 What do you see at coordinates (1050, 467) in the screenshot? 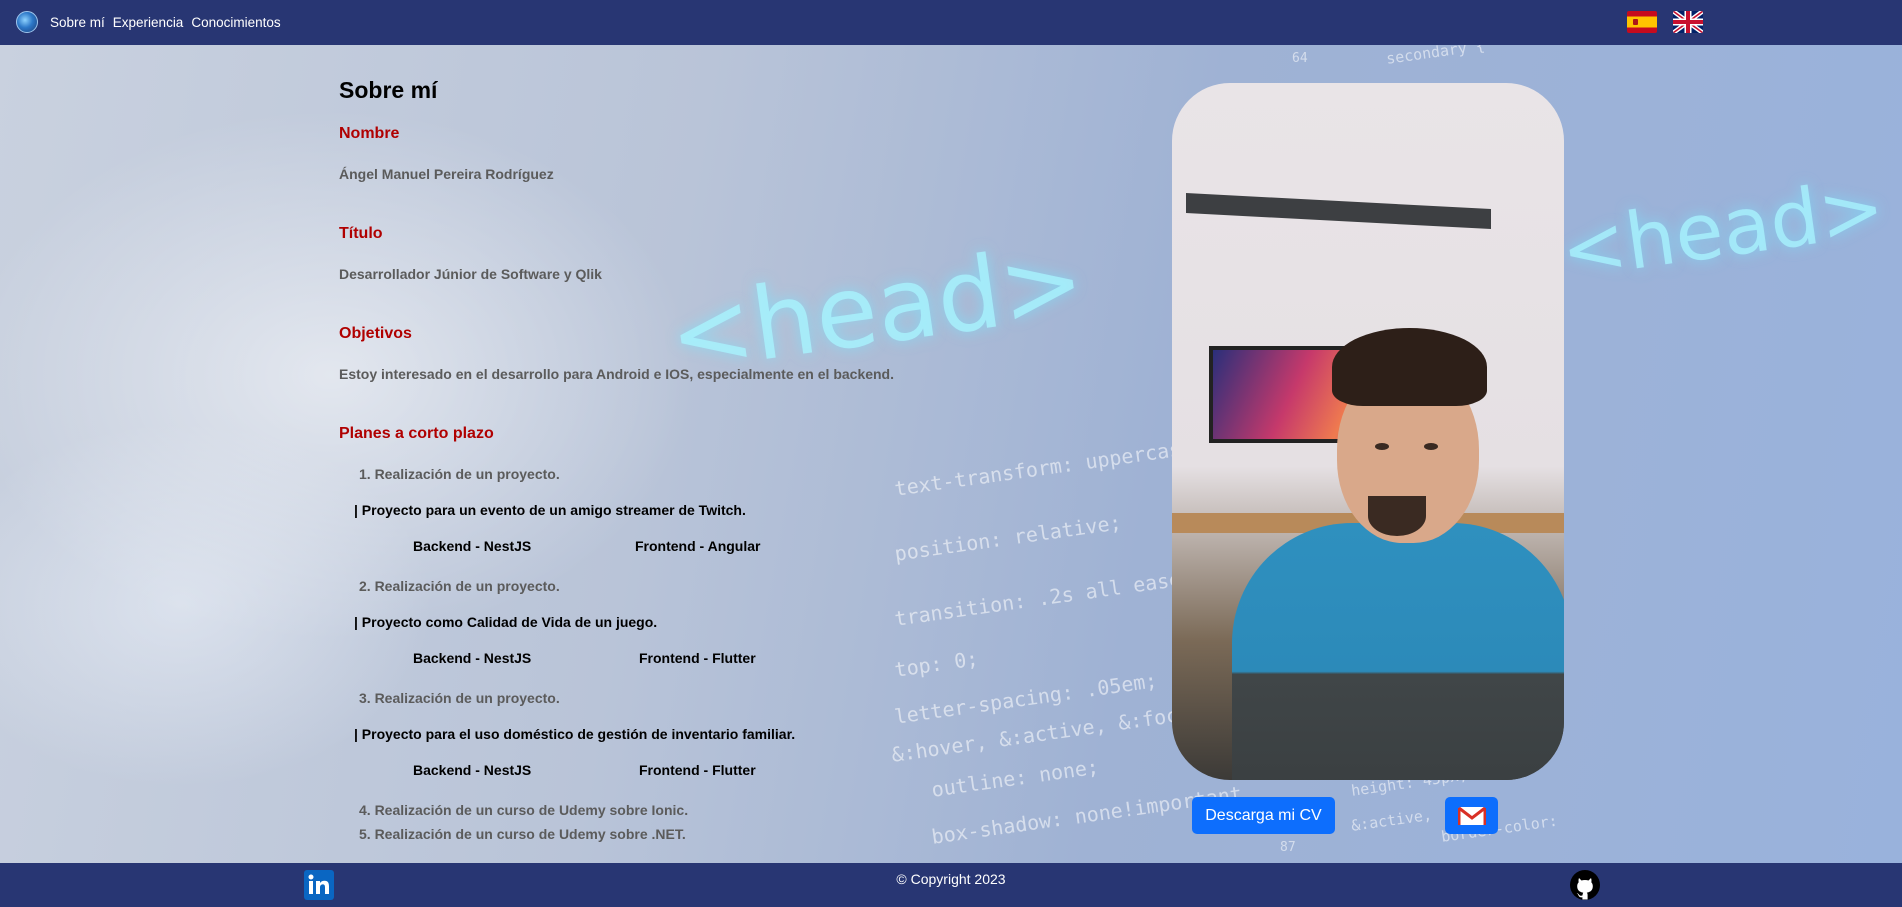
I see `background-code-line: text-transform: uppercase;` at bounding box center [1050, 467].